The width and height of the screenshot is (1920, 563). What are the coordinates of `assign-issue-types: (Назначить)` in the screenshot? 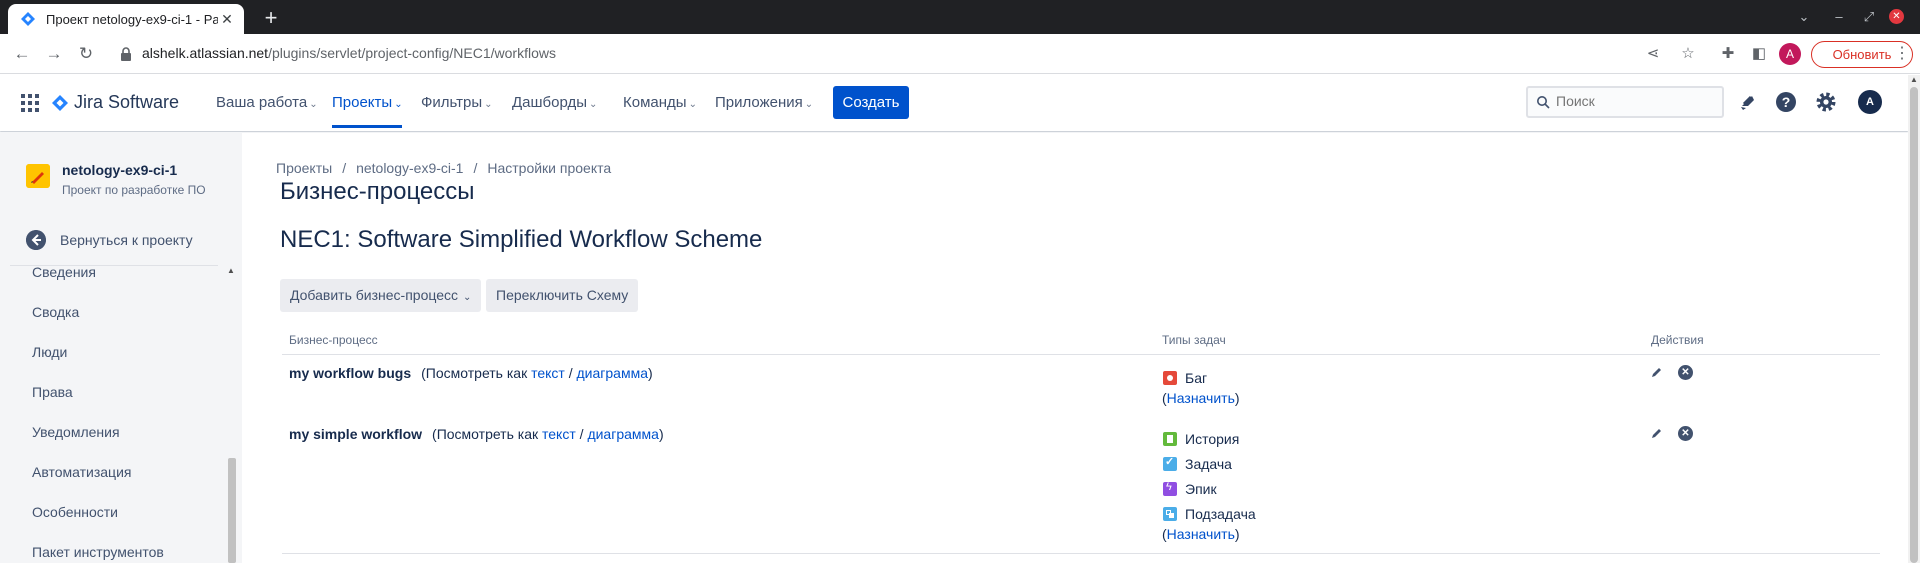 It's located at (1201, 534).